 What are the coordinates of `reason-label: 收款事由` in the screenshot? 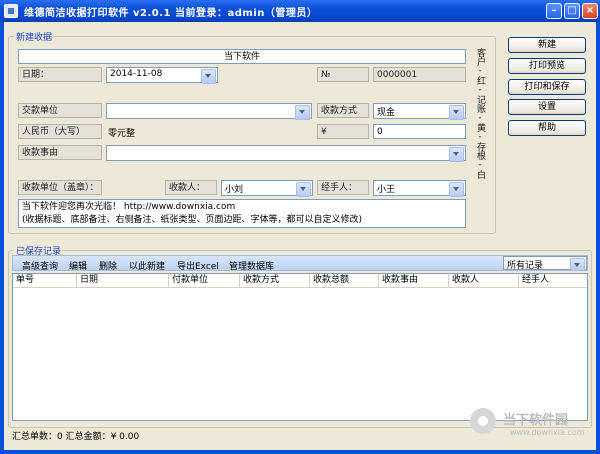 It's located at (60, 152).